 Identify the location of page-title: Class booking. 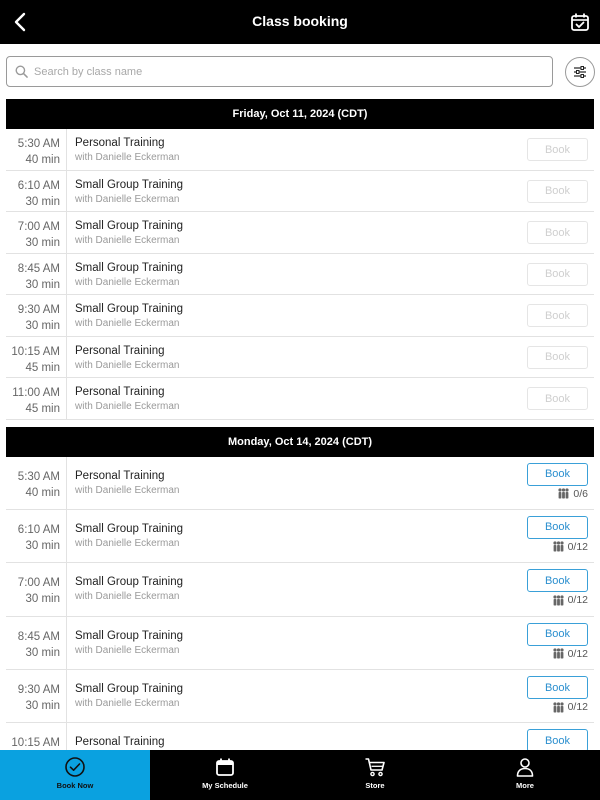
(300, 21).